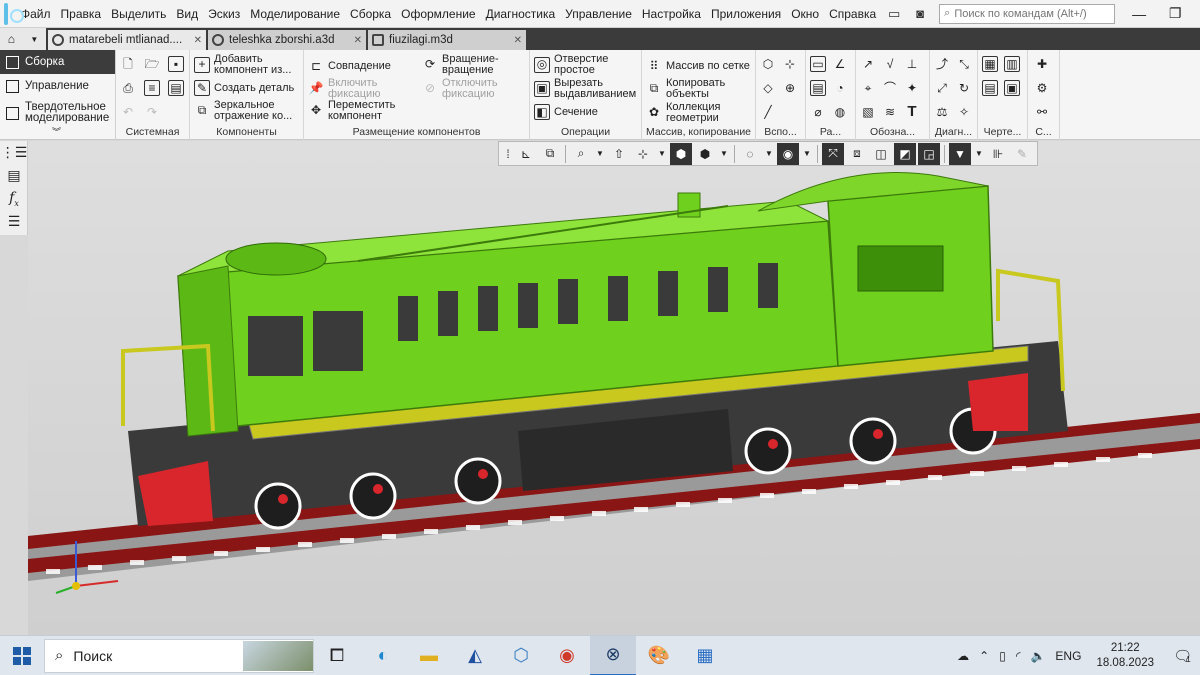 This screenshot has height=675, width=1200. I want to click on wifi-icon: ◜, so click(1018, 656).